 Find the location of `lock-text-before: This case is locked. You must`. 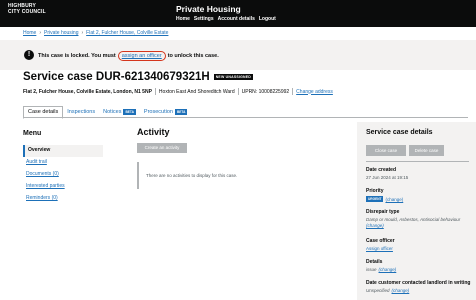

lock-text-before: This case is locked. You must is located at coordinates (77, 56).